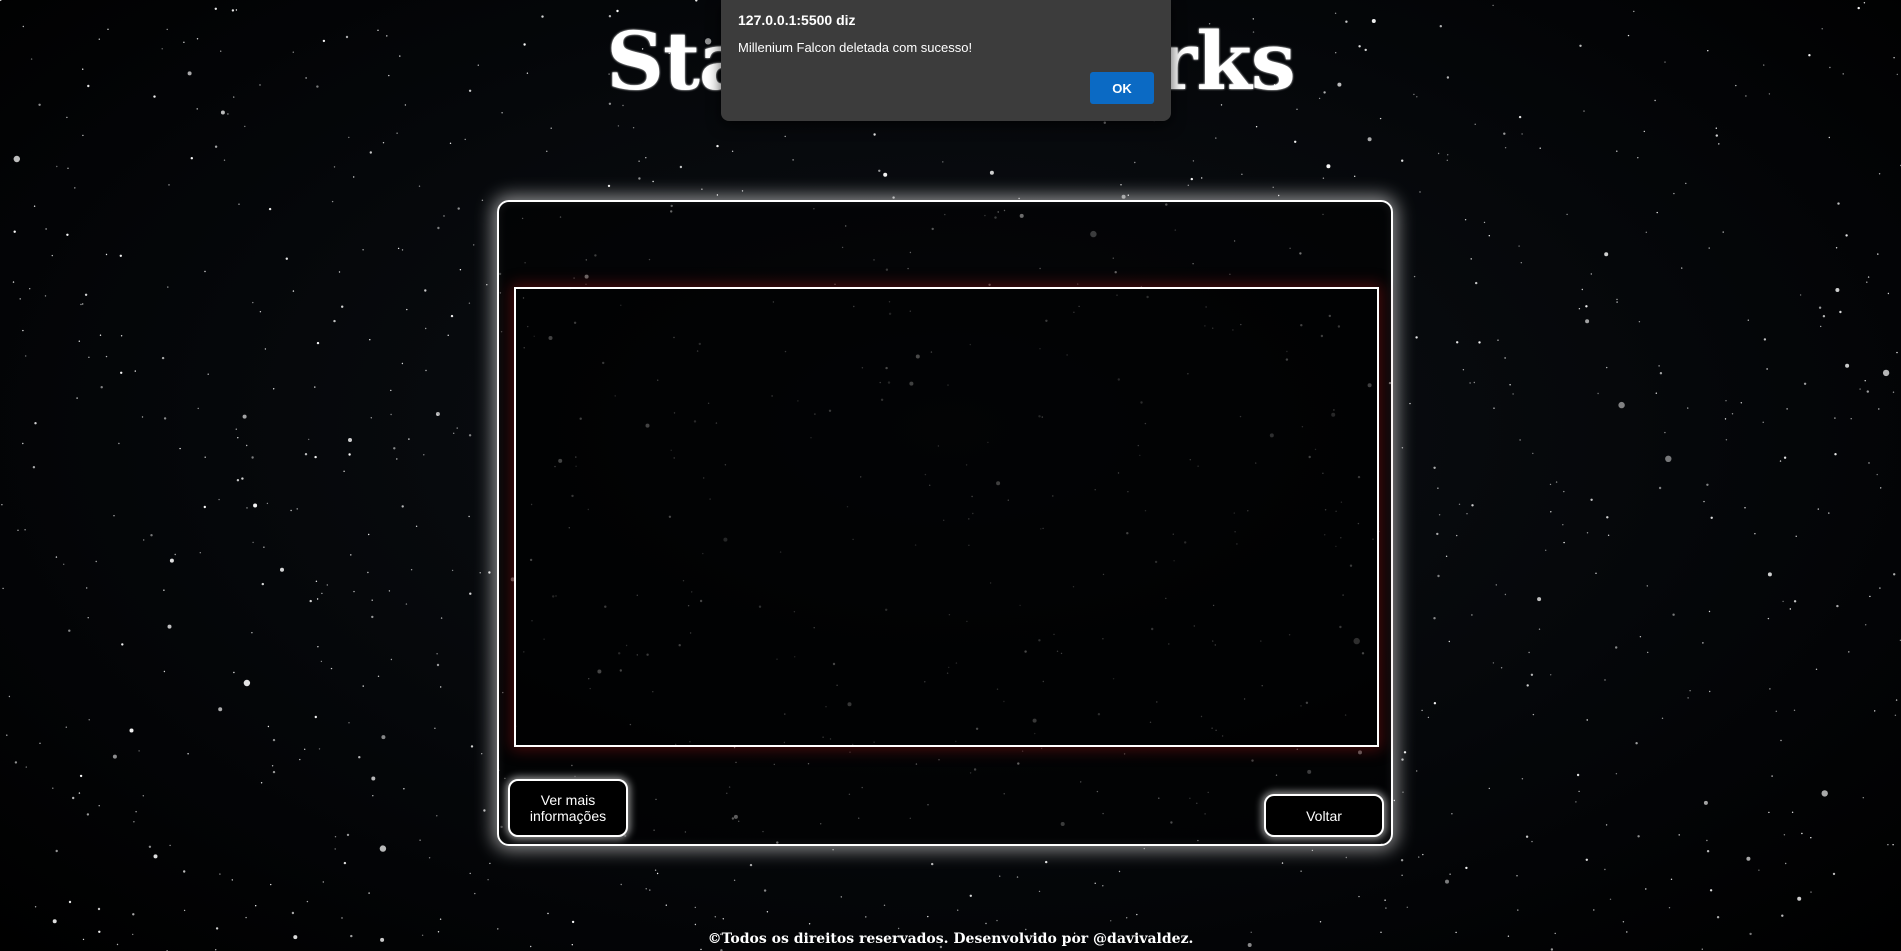 Image resolution: width=1901 pixels, height=951 pixels. What do you see at coordinates (855, 47) in the screenshot?
I see `alert-message: Millenium Falcon deletada com sucesso!` at bounding box center [855, 47].